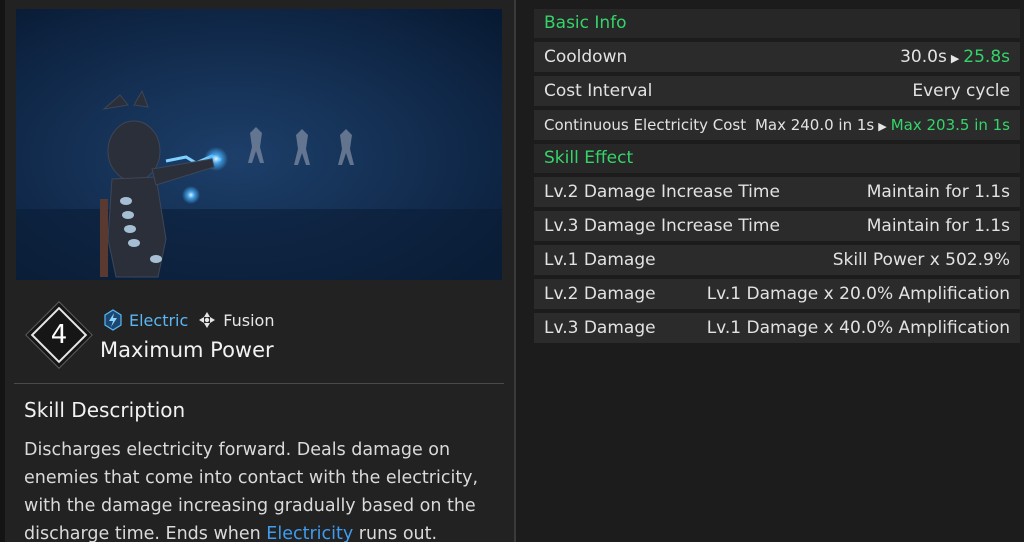 The image size is (1024, 542). I want to click on description-text-part: runs out., so click(395, 533).